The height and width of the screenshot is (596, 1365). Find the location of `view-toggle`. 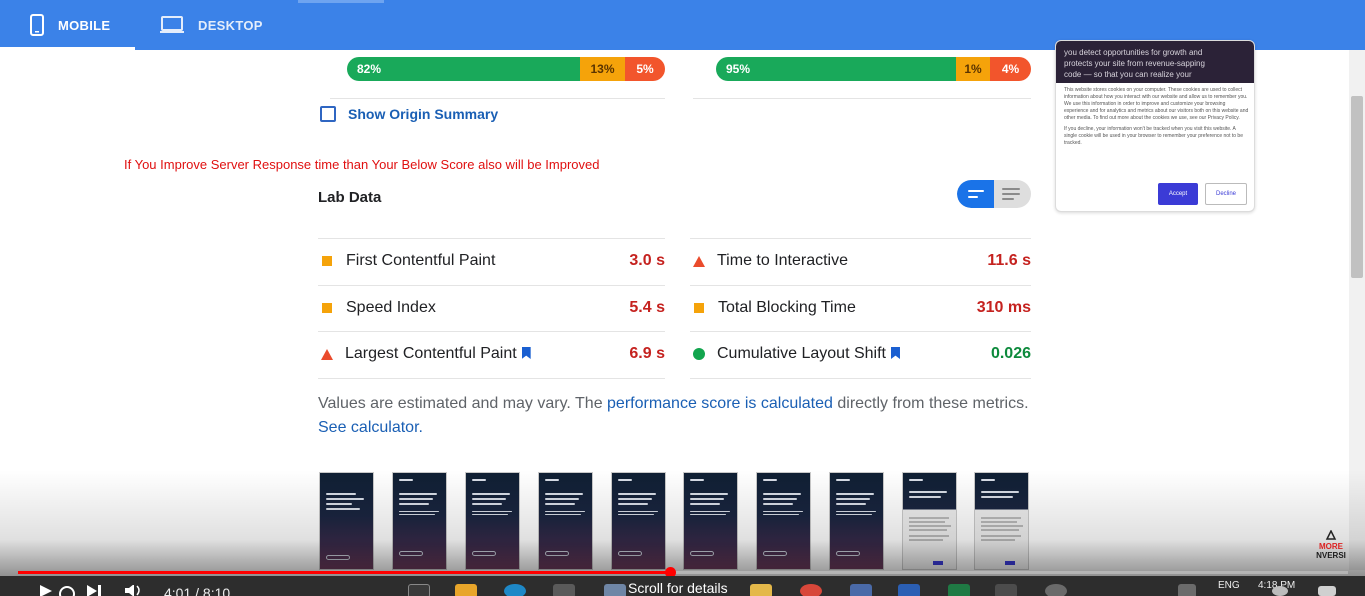

view-toggle is located at coordinates (994, 194).